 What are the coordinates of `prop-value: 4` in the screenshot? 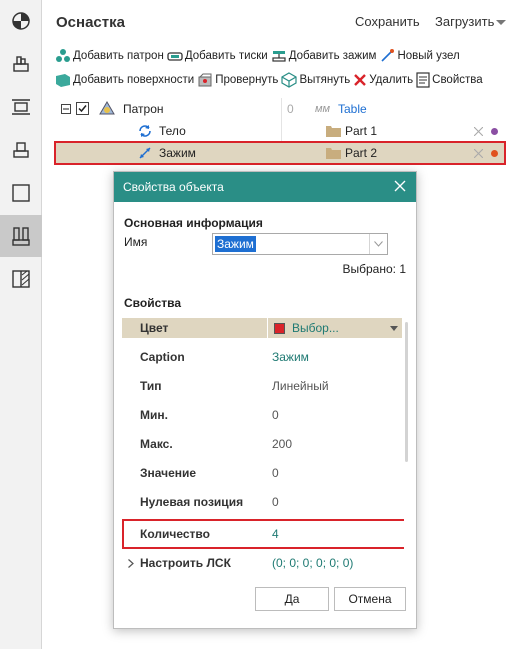 It's located at (275, 534).